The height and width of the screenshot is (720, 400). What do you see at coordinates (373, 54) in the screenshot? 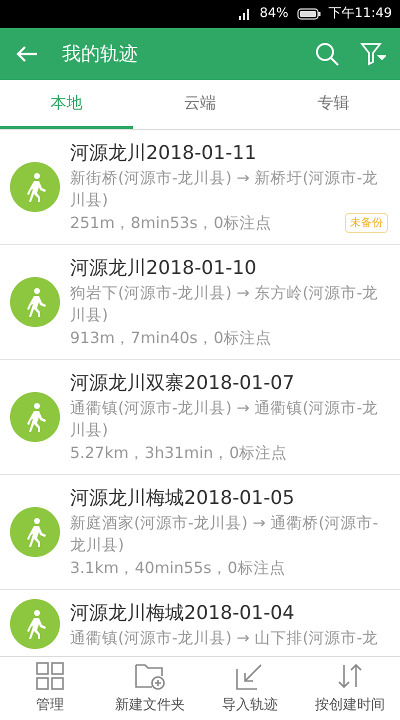
I see `filter-icon` at bounding box center [373, 54].